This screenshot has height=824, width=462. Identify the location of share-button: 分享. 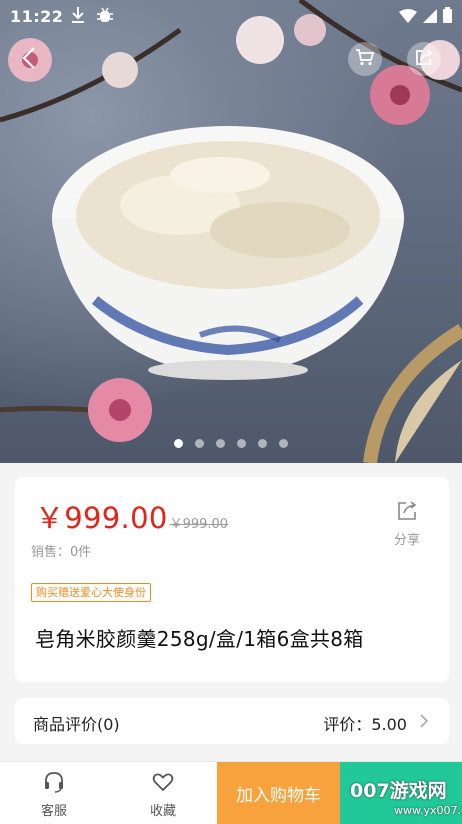
(407, 523).